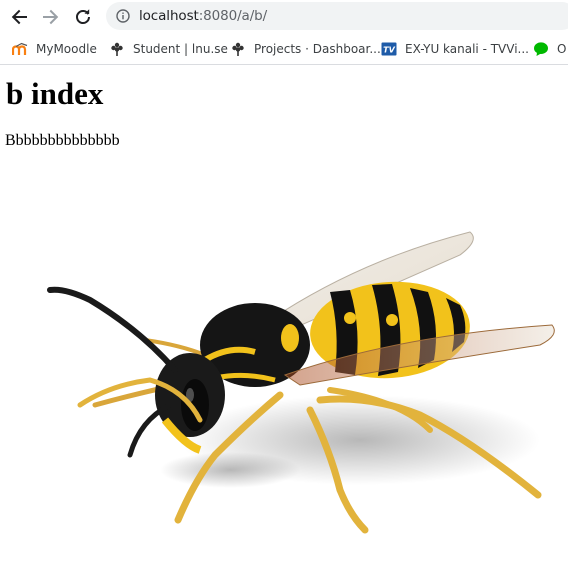 Image resolution: width=568 pixels, height=564 pixels. Describe the element at coordinates (180, 49) in the screenshot. I see `bookmark-label: Student | lnu.se` at that location.